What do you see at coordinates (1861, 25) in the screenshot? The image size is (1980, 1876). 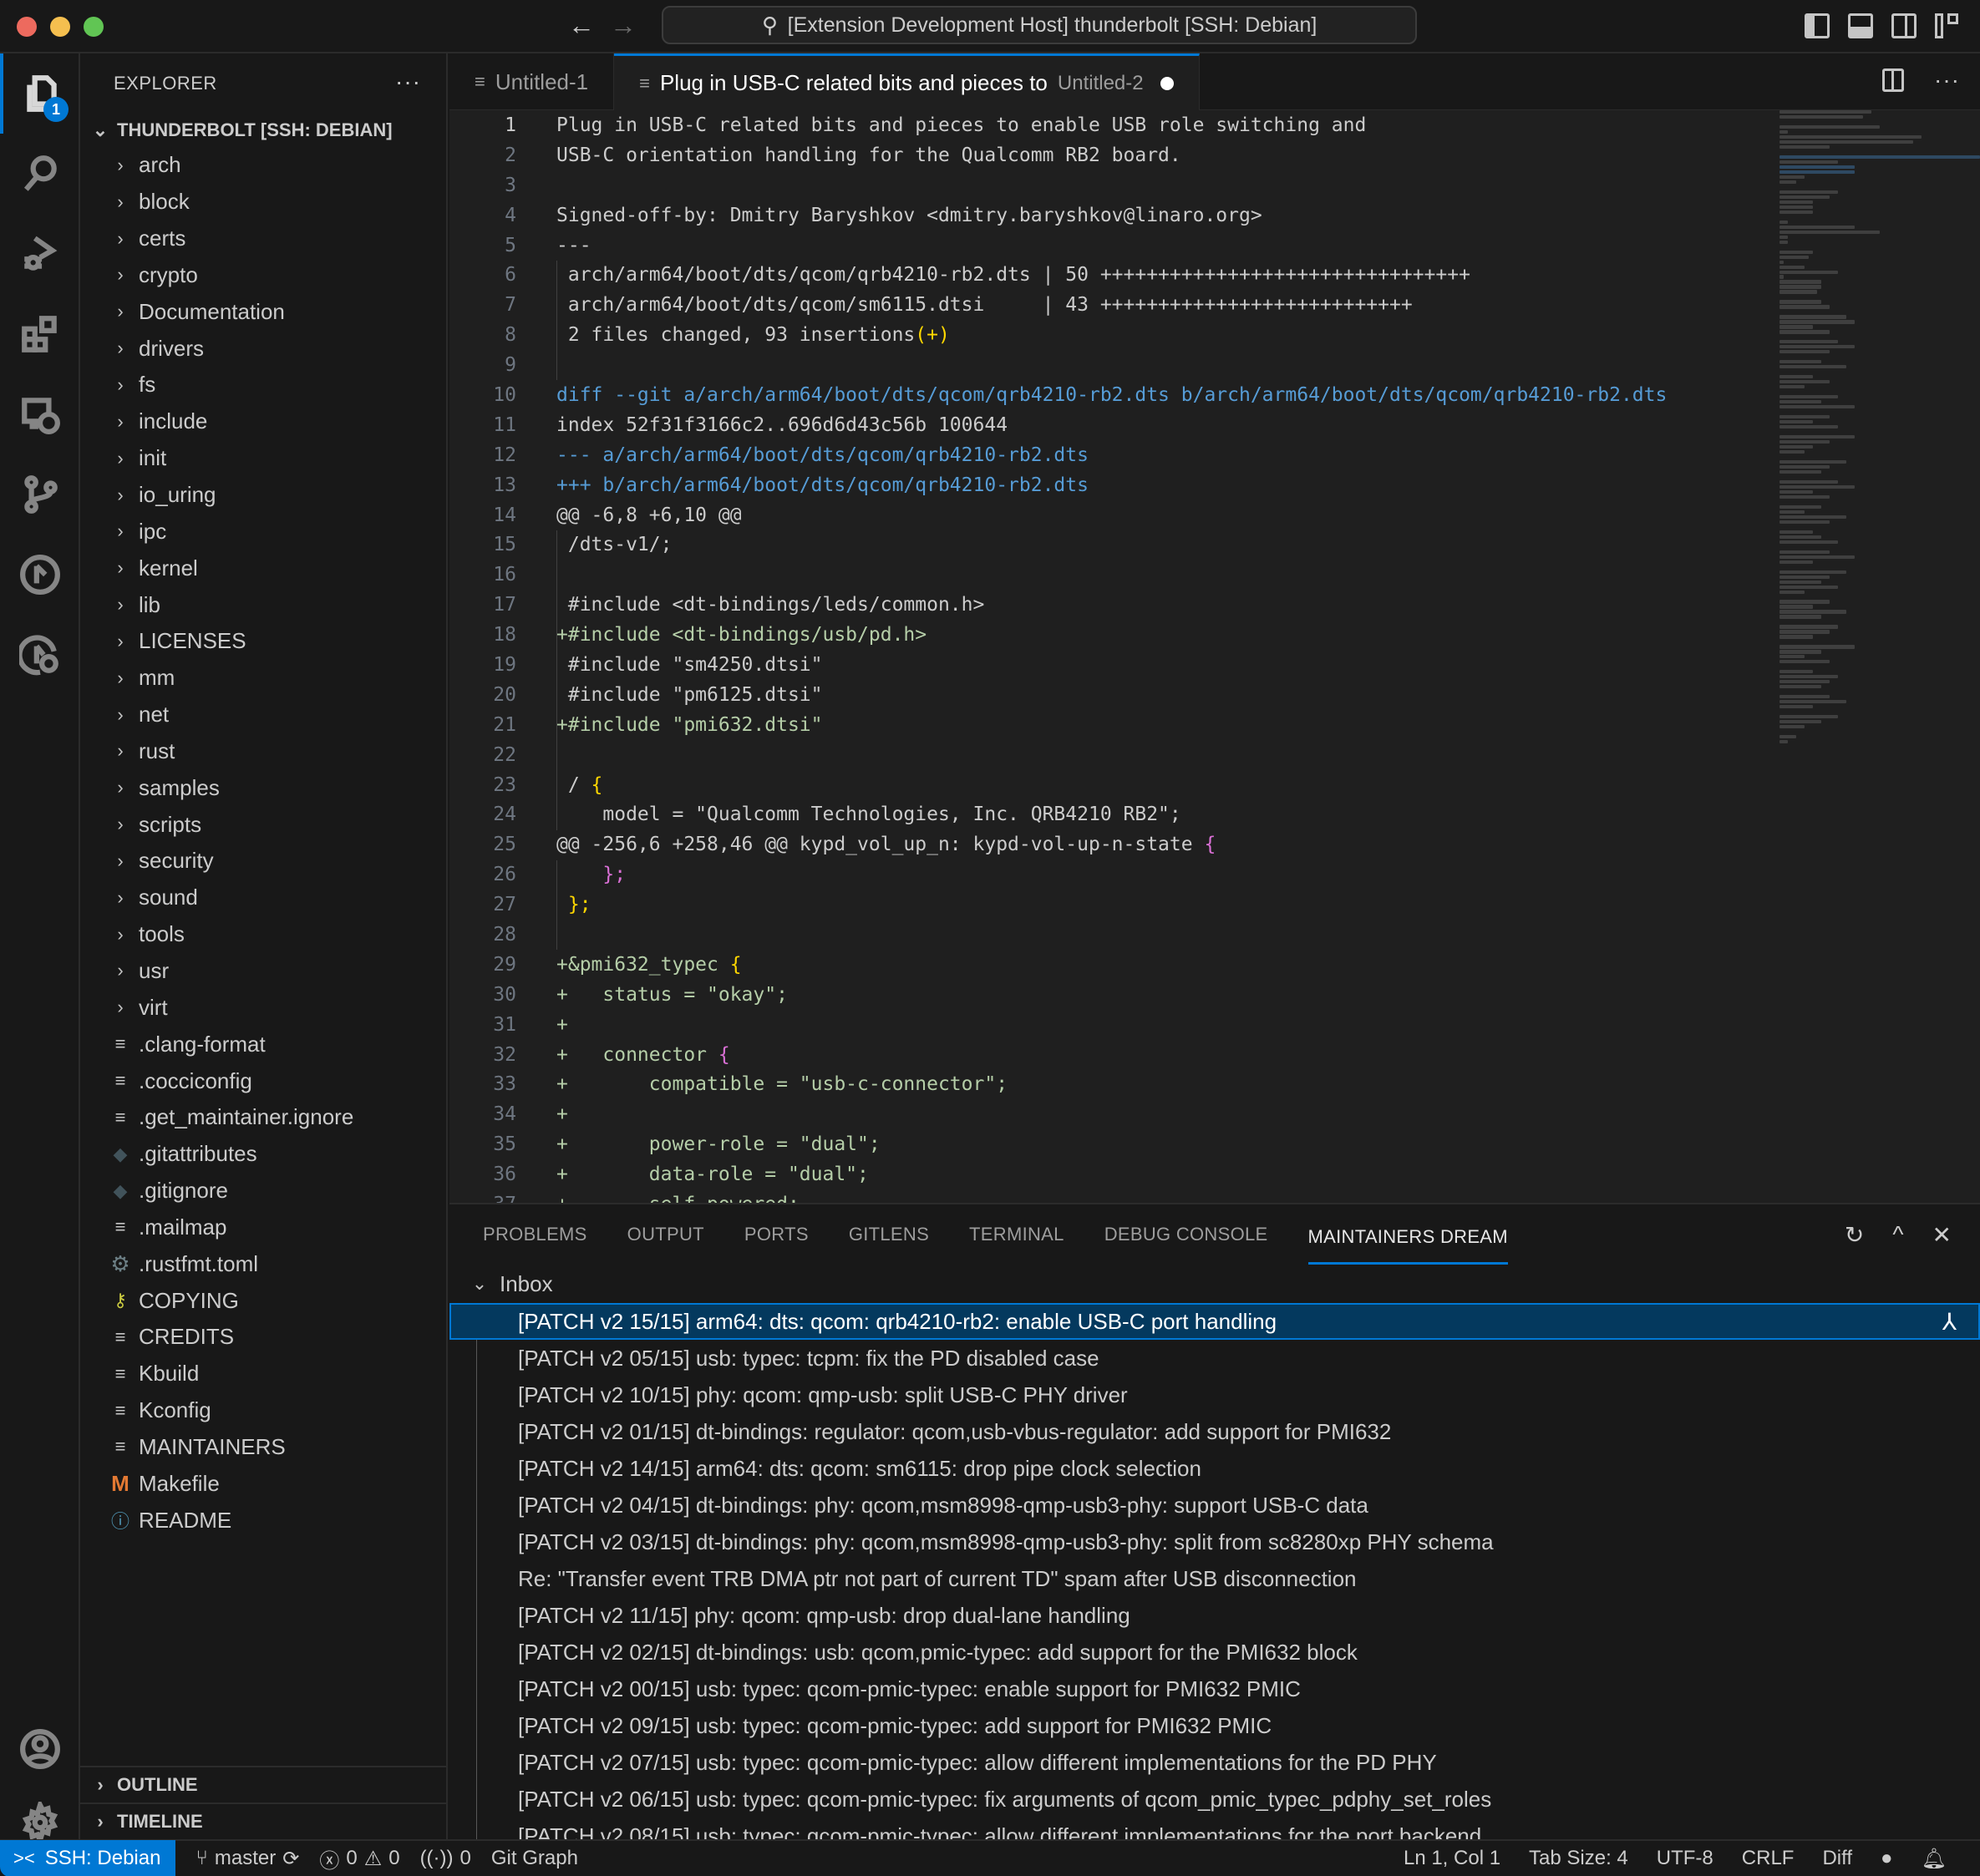 I see `toggle-panel-icon` at bounding box center [1861, 25].